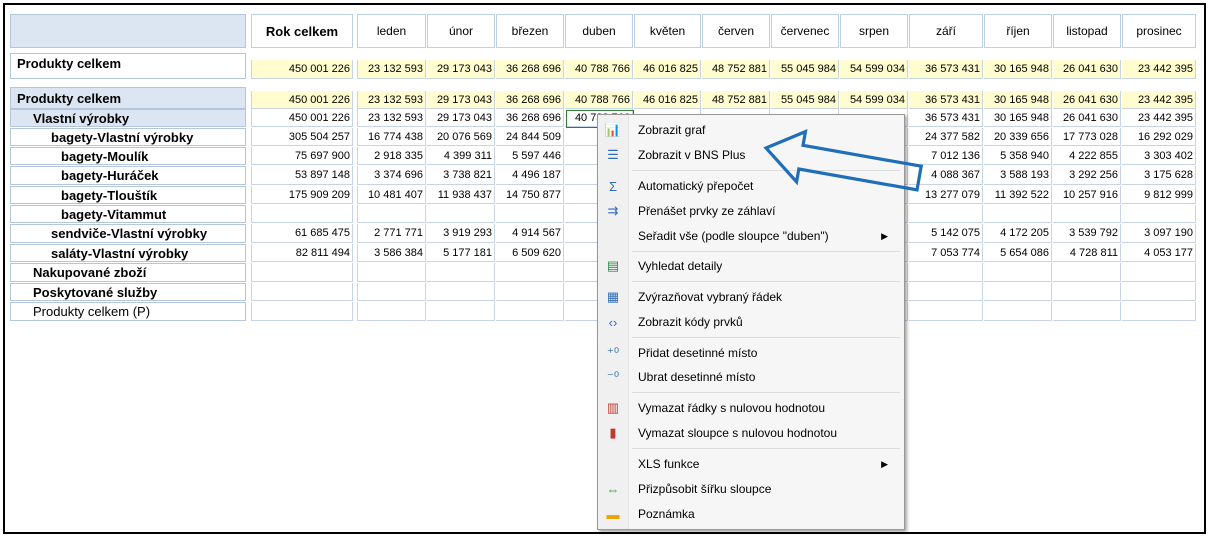  What do you see at coordinates (461, 156) in the screenshot?
I see `value-cell: 4 399 311` at bounding box center [461, 156].